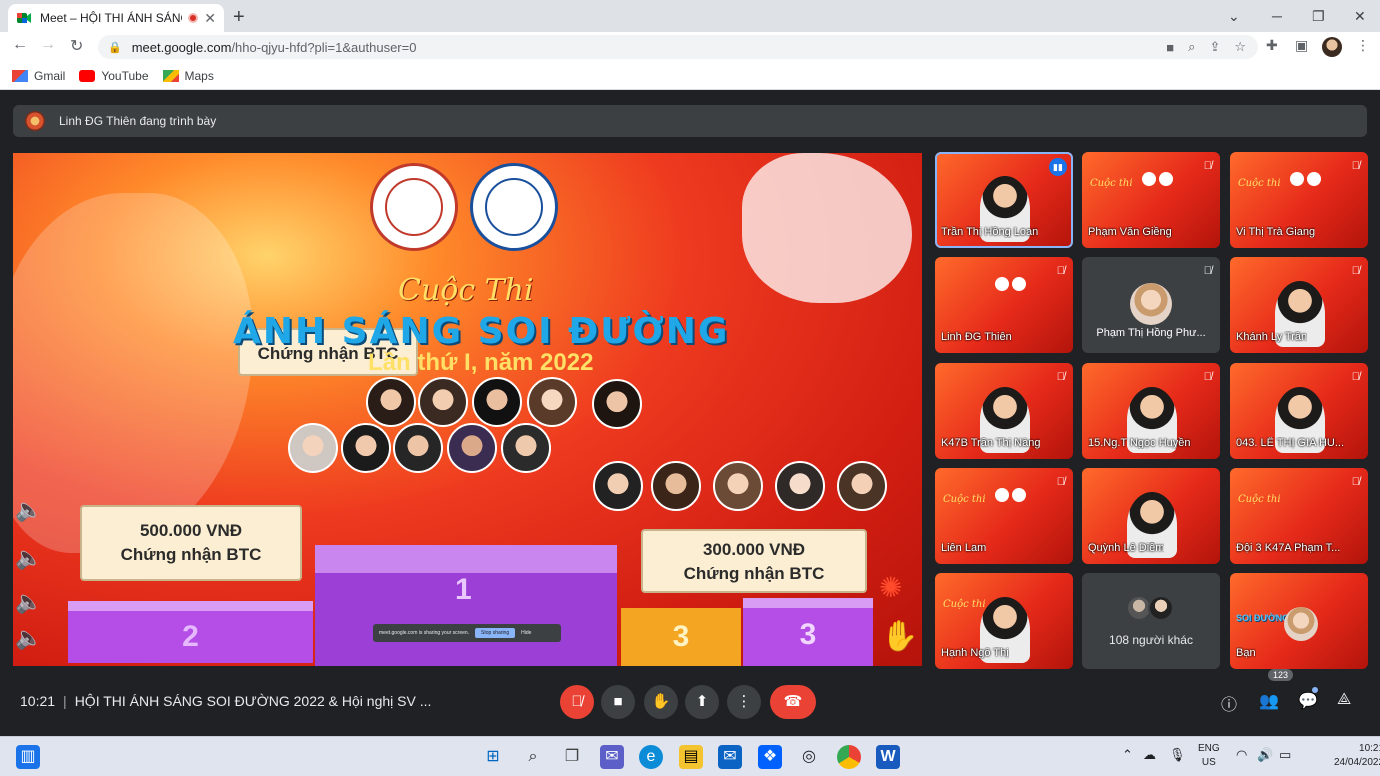  Describe the element at coordinates (744, 702) in the screenshot. I see `more-options-button: ⋮` at that location.